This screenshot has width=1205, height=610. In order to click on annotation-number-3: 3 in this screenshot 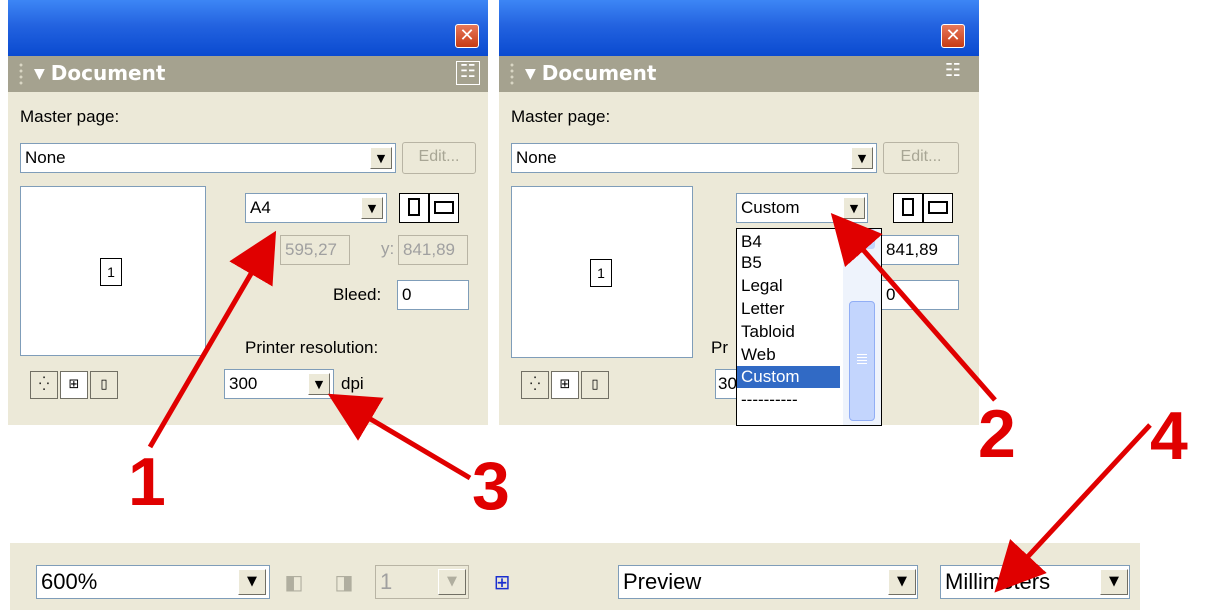, I will do `click(491, 486)`.